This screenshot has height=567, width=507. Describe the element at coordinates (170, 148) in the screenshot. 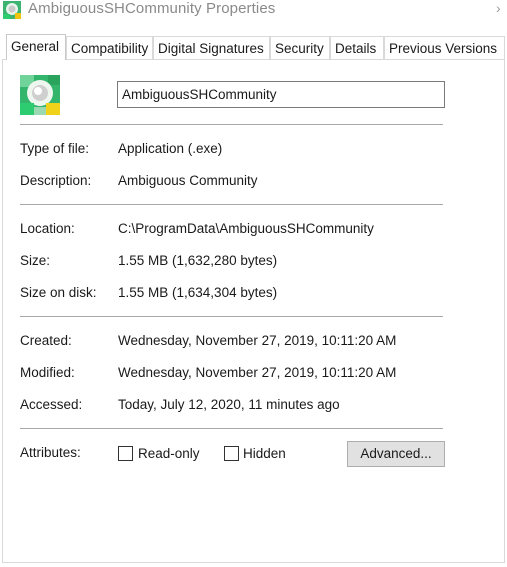

I see `type-of-file-value: Application (.exe)` at that location.